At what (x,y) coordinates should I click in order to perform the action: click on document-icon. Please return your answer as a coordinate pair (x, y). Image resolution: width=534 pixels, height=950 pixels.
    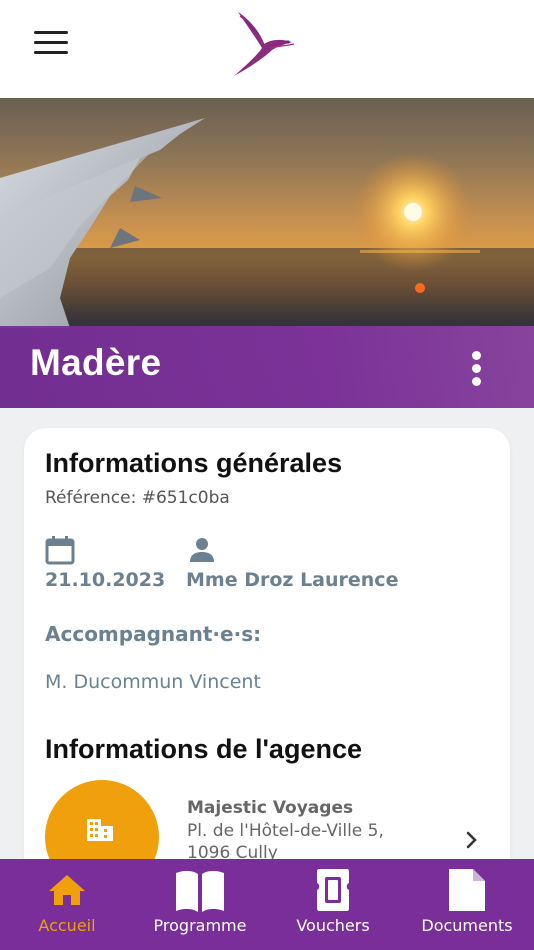
    Looking at the image, I should click on (467, 890).